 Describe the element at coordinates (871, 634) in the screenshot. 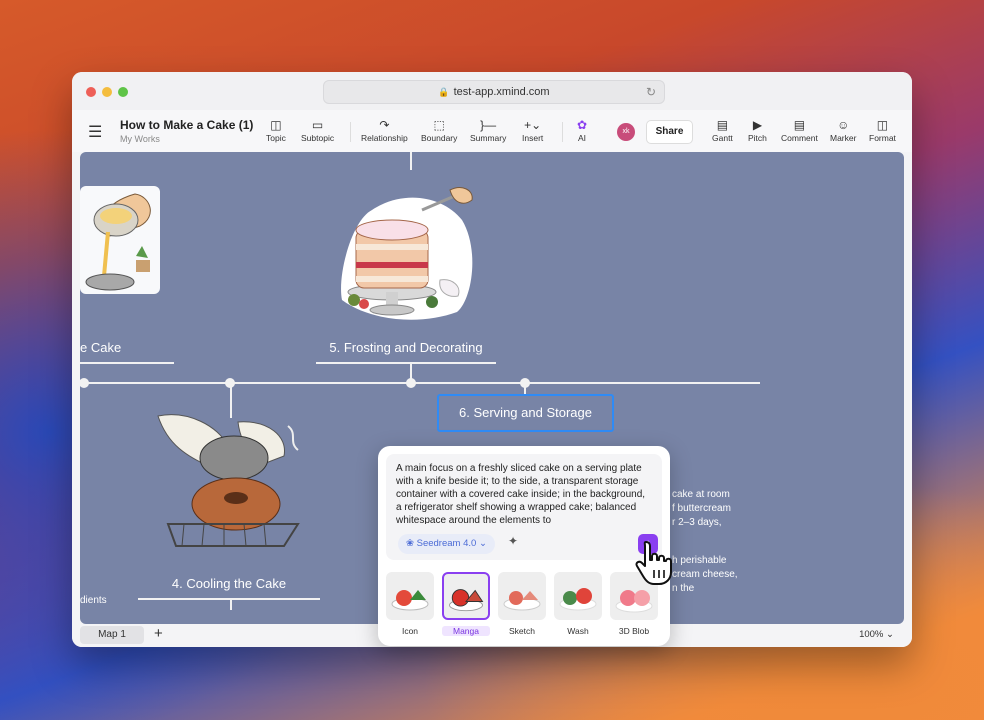

I see `zoom-value: 100%` at that location.